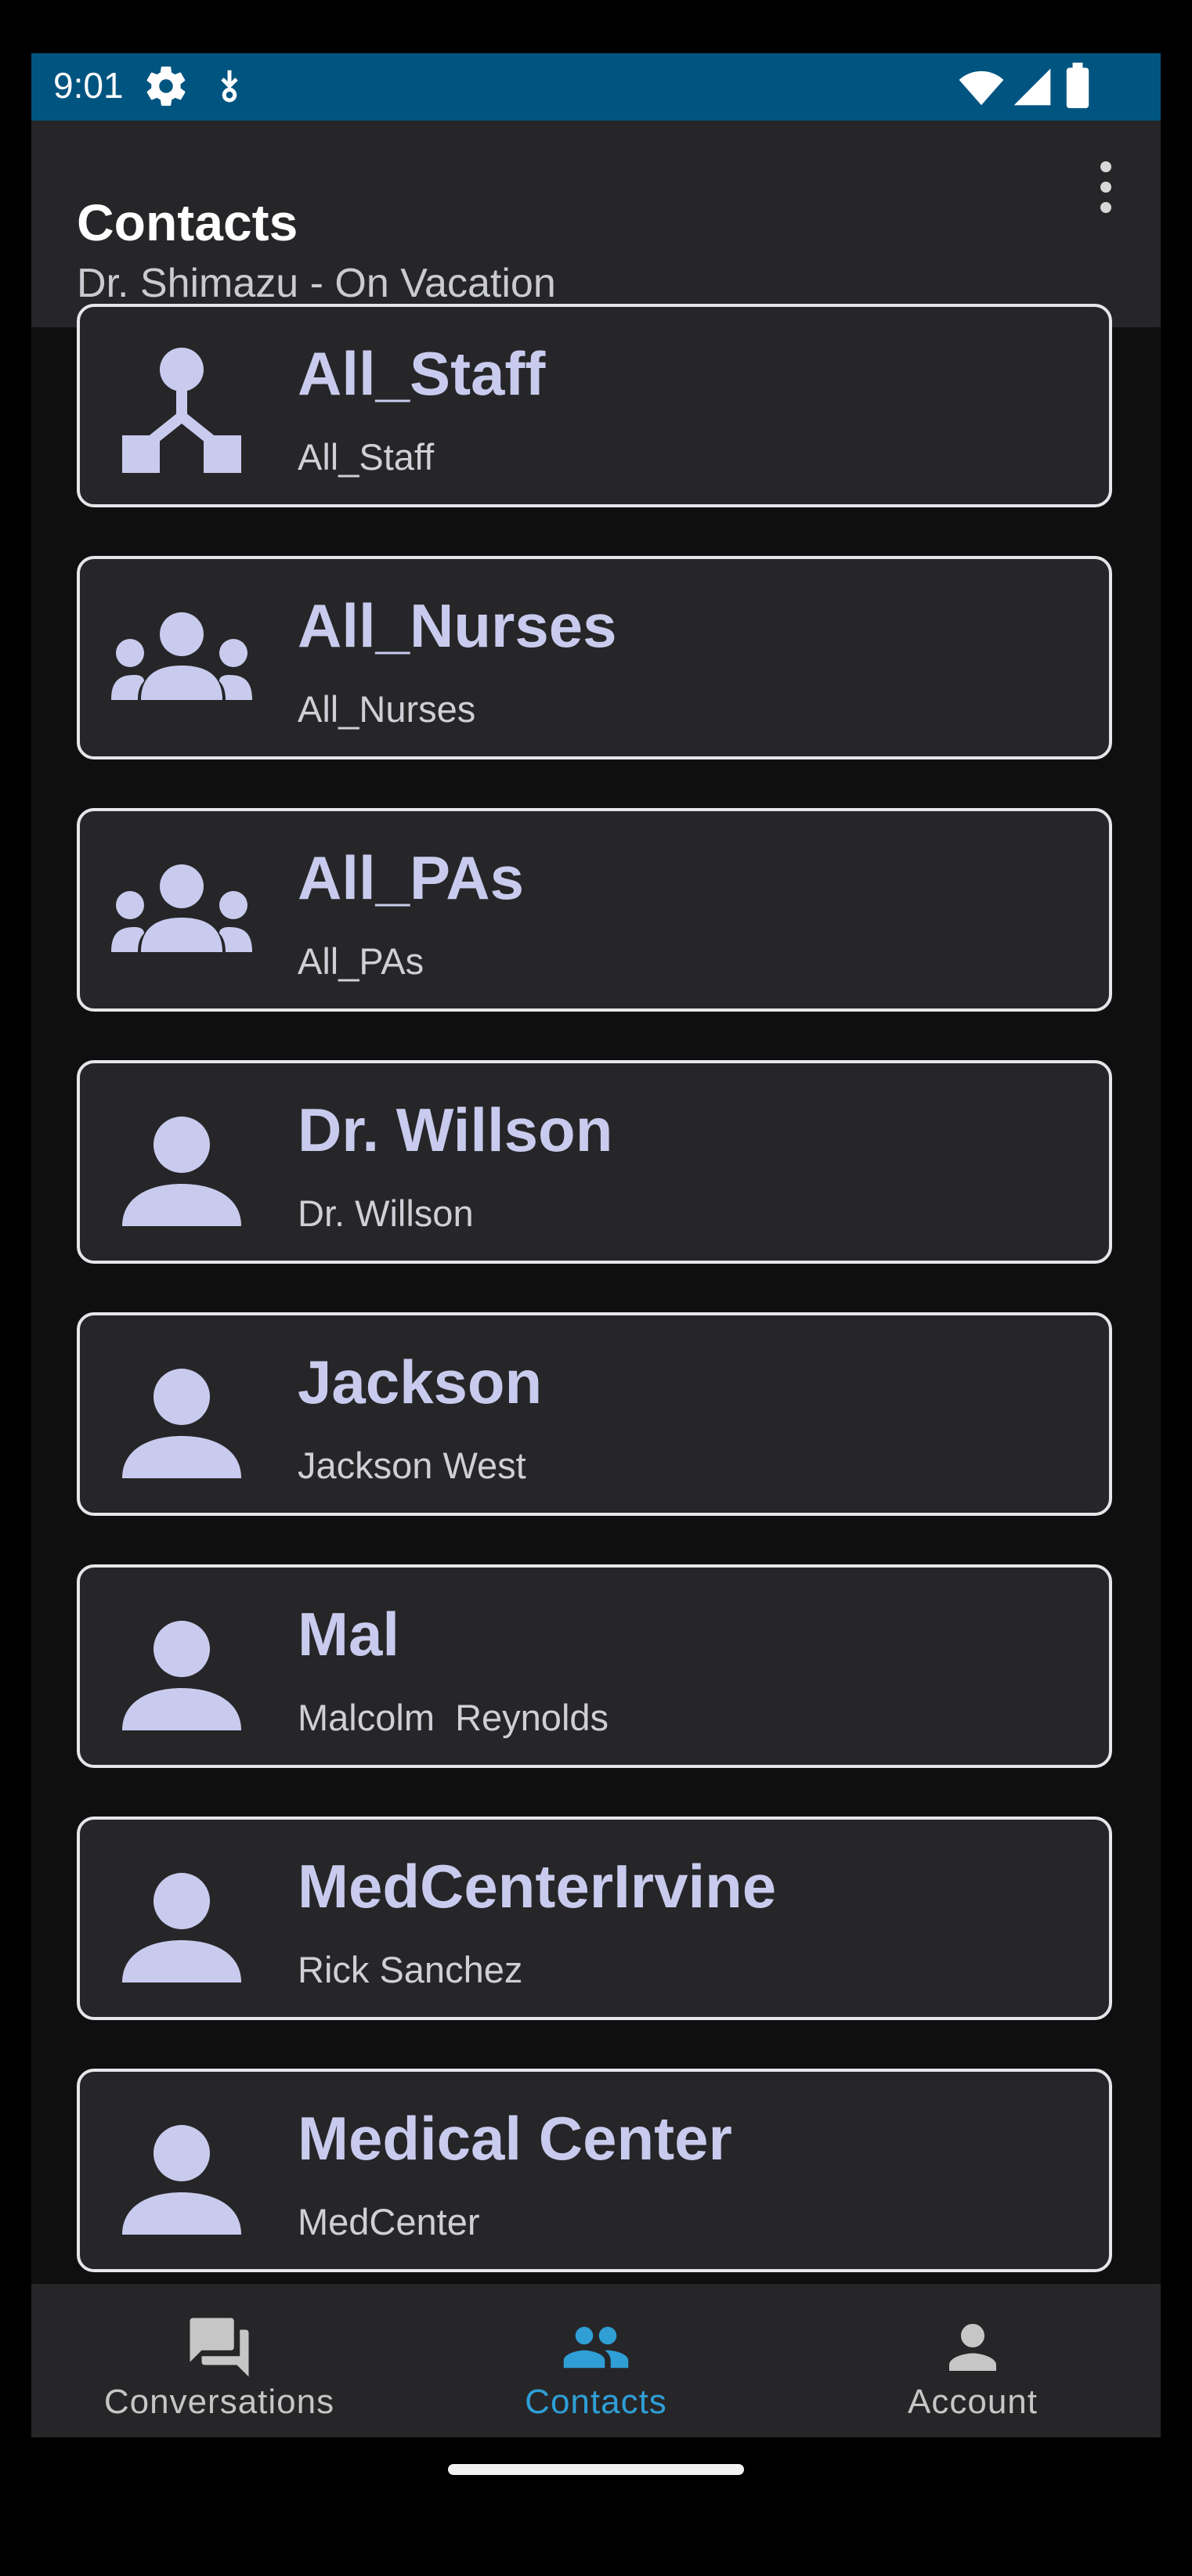  What do you see at coordinates (537, 1887) in the screenshot?
I see `contact-title: MedCenterIrvine` at bounding box center [537, 1887].